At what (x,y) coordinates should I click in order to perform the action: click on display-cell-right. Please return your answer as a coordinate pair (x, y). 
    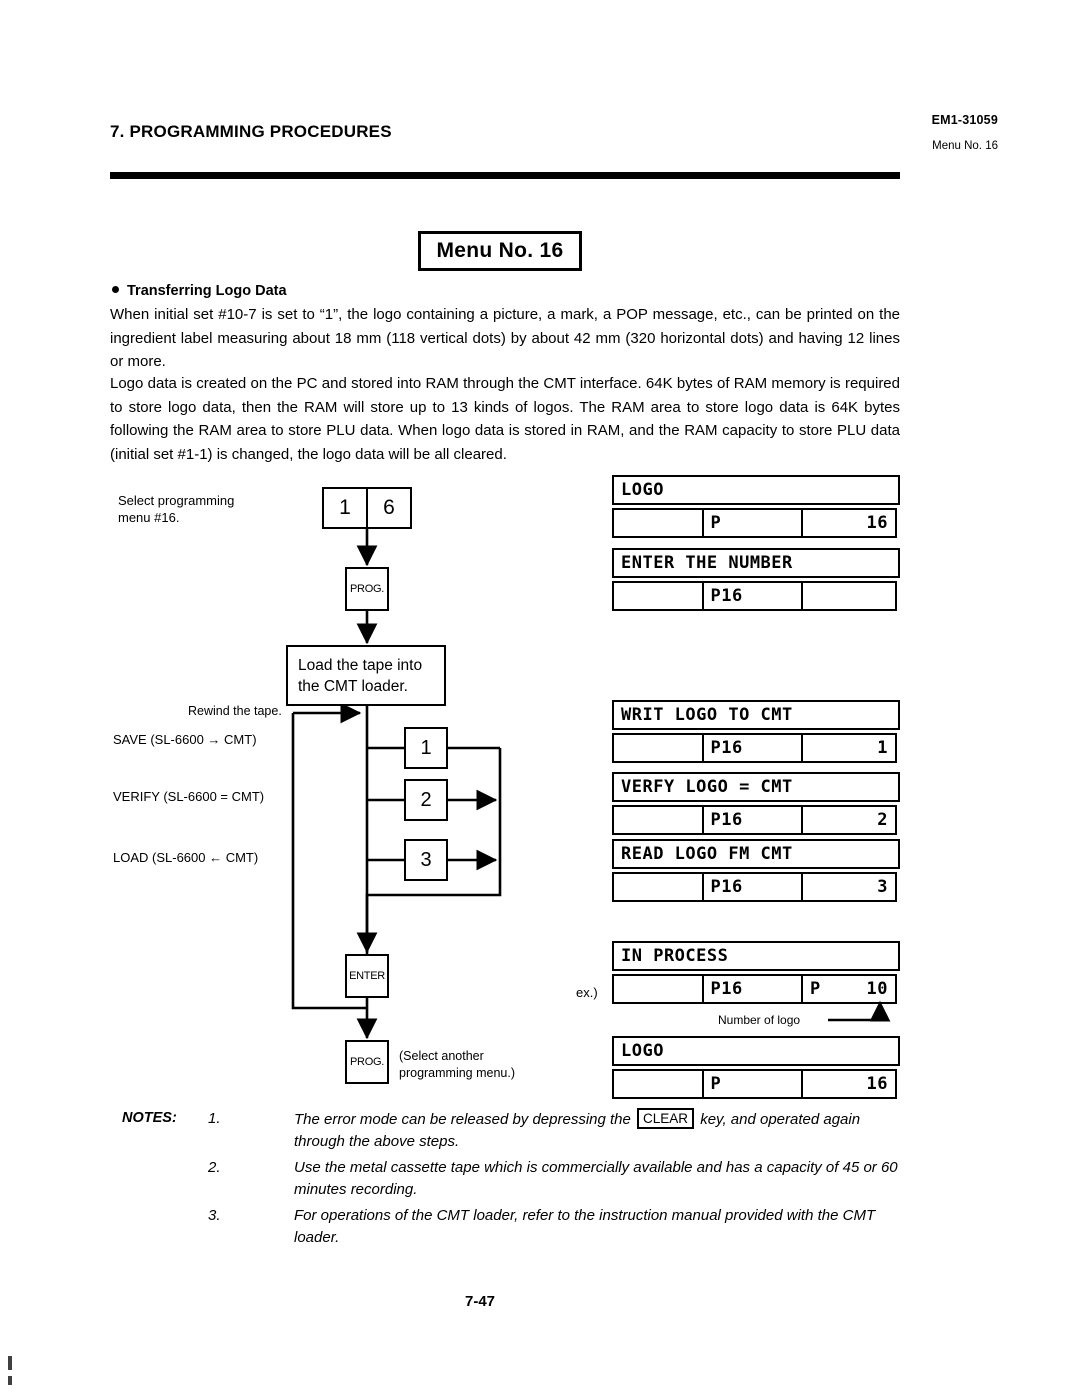
    Looking at the image, I should click on (849, 596).